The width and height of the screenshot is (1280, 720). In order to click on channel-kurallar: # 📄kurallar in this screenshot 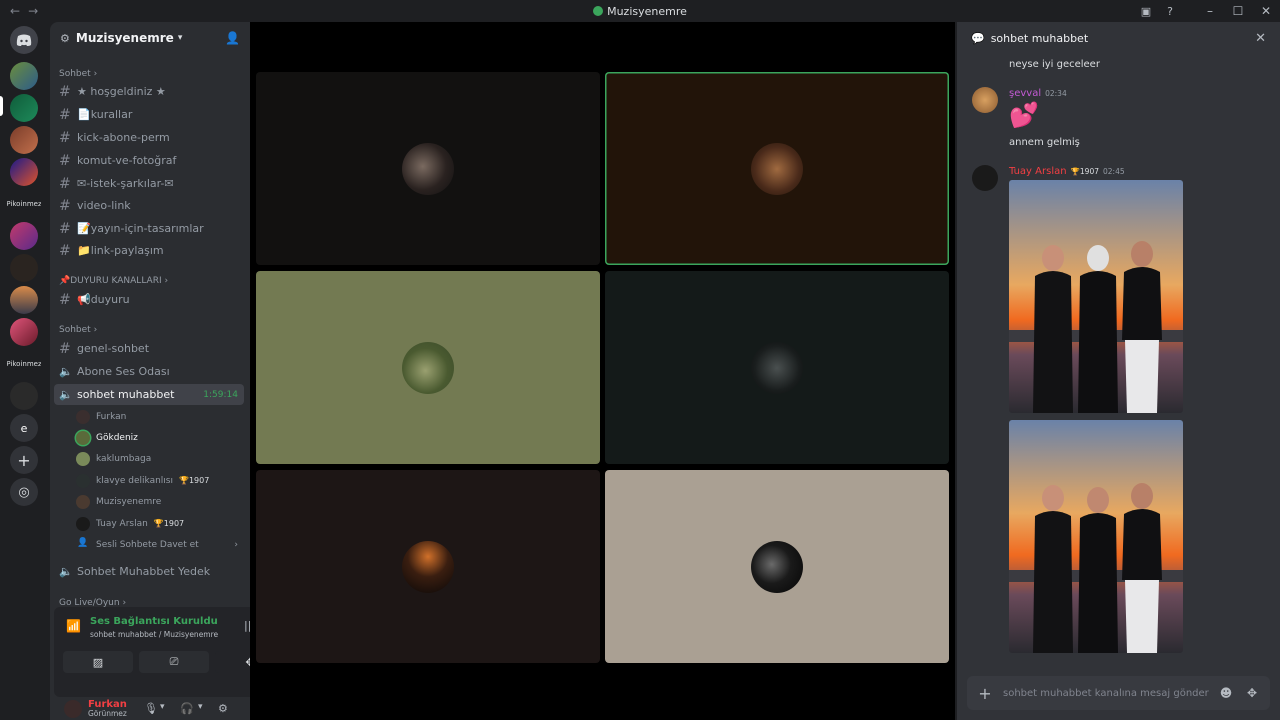, I will do `click(149, 114)`.